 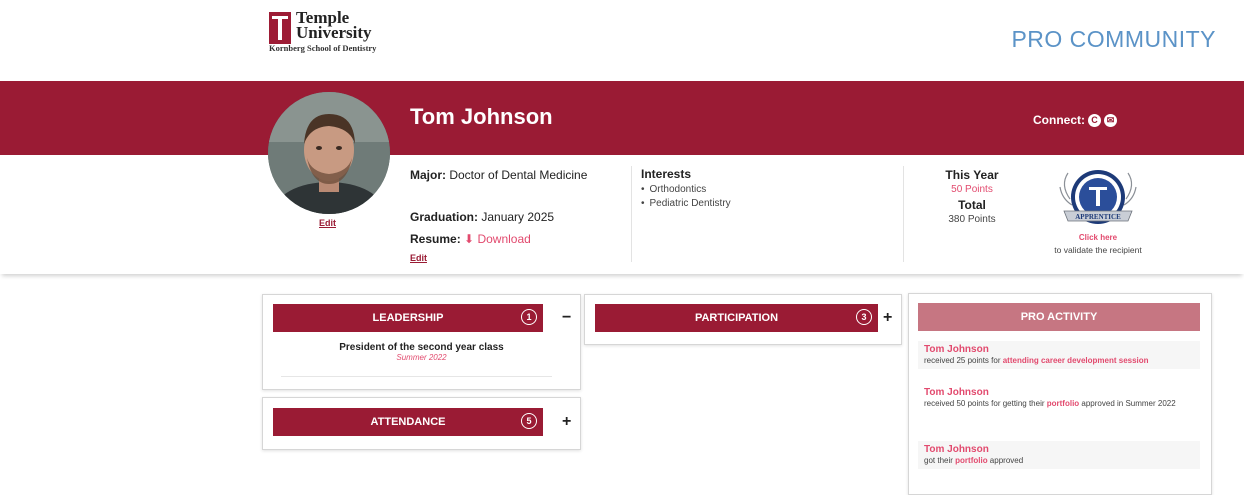 What do you see at coordinates (972, 189) in the screenshot?
I see `this-year-points: 50 Points` at bounding box center [972, 189].